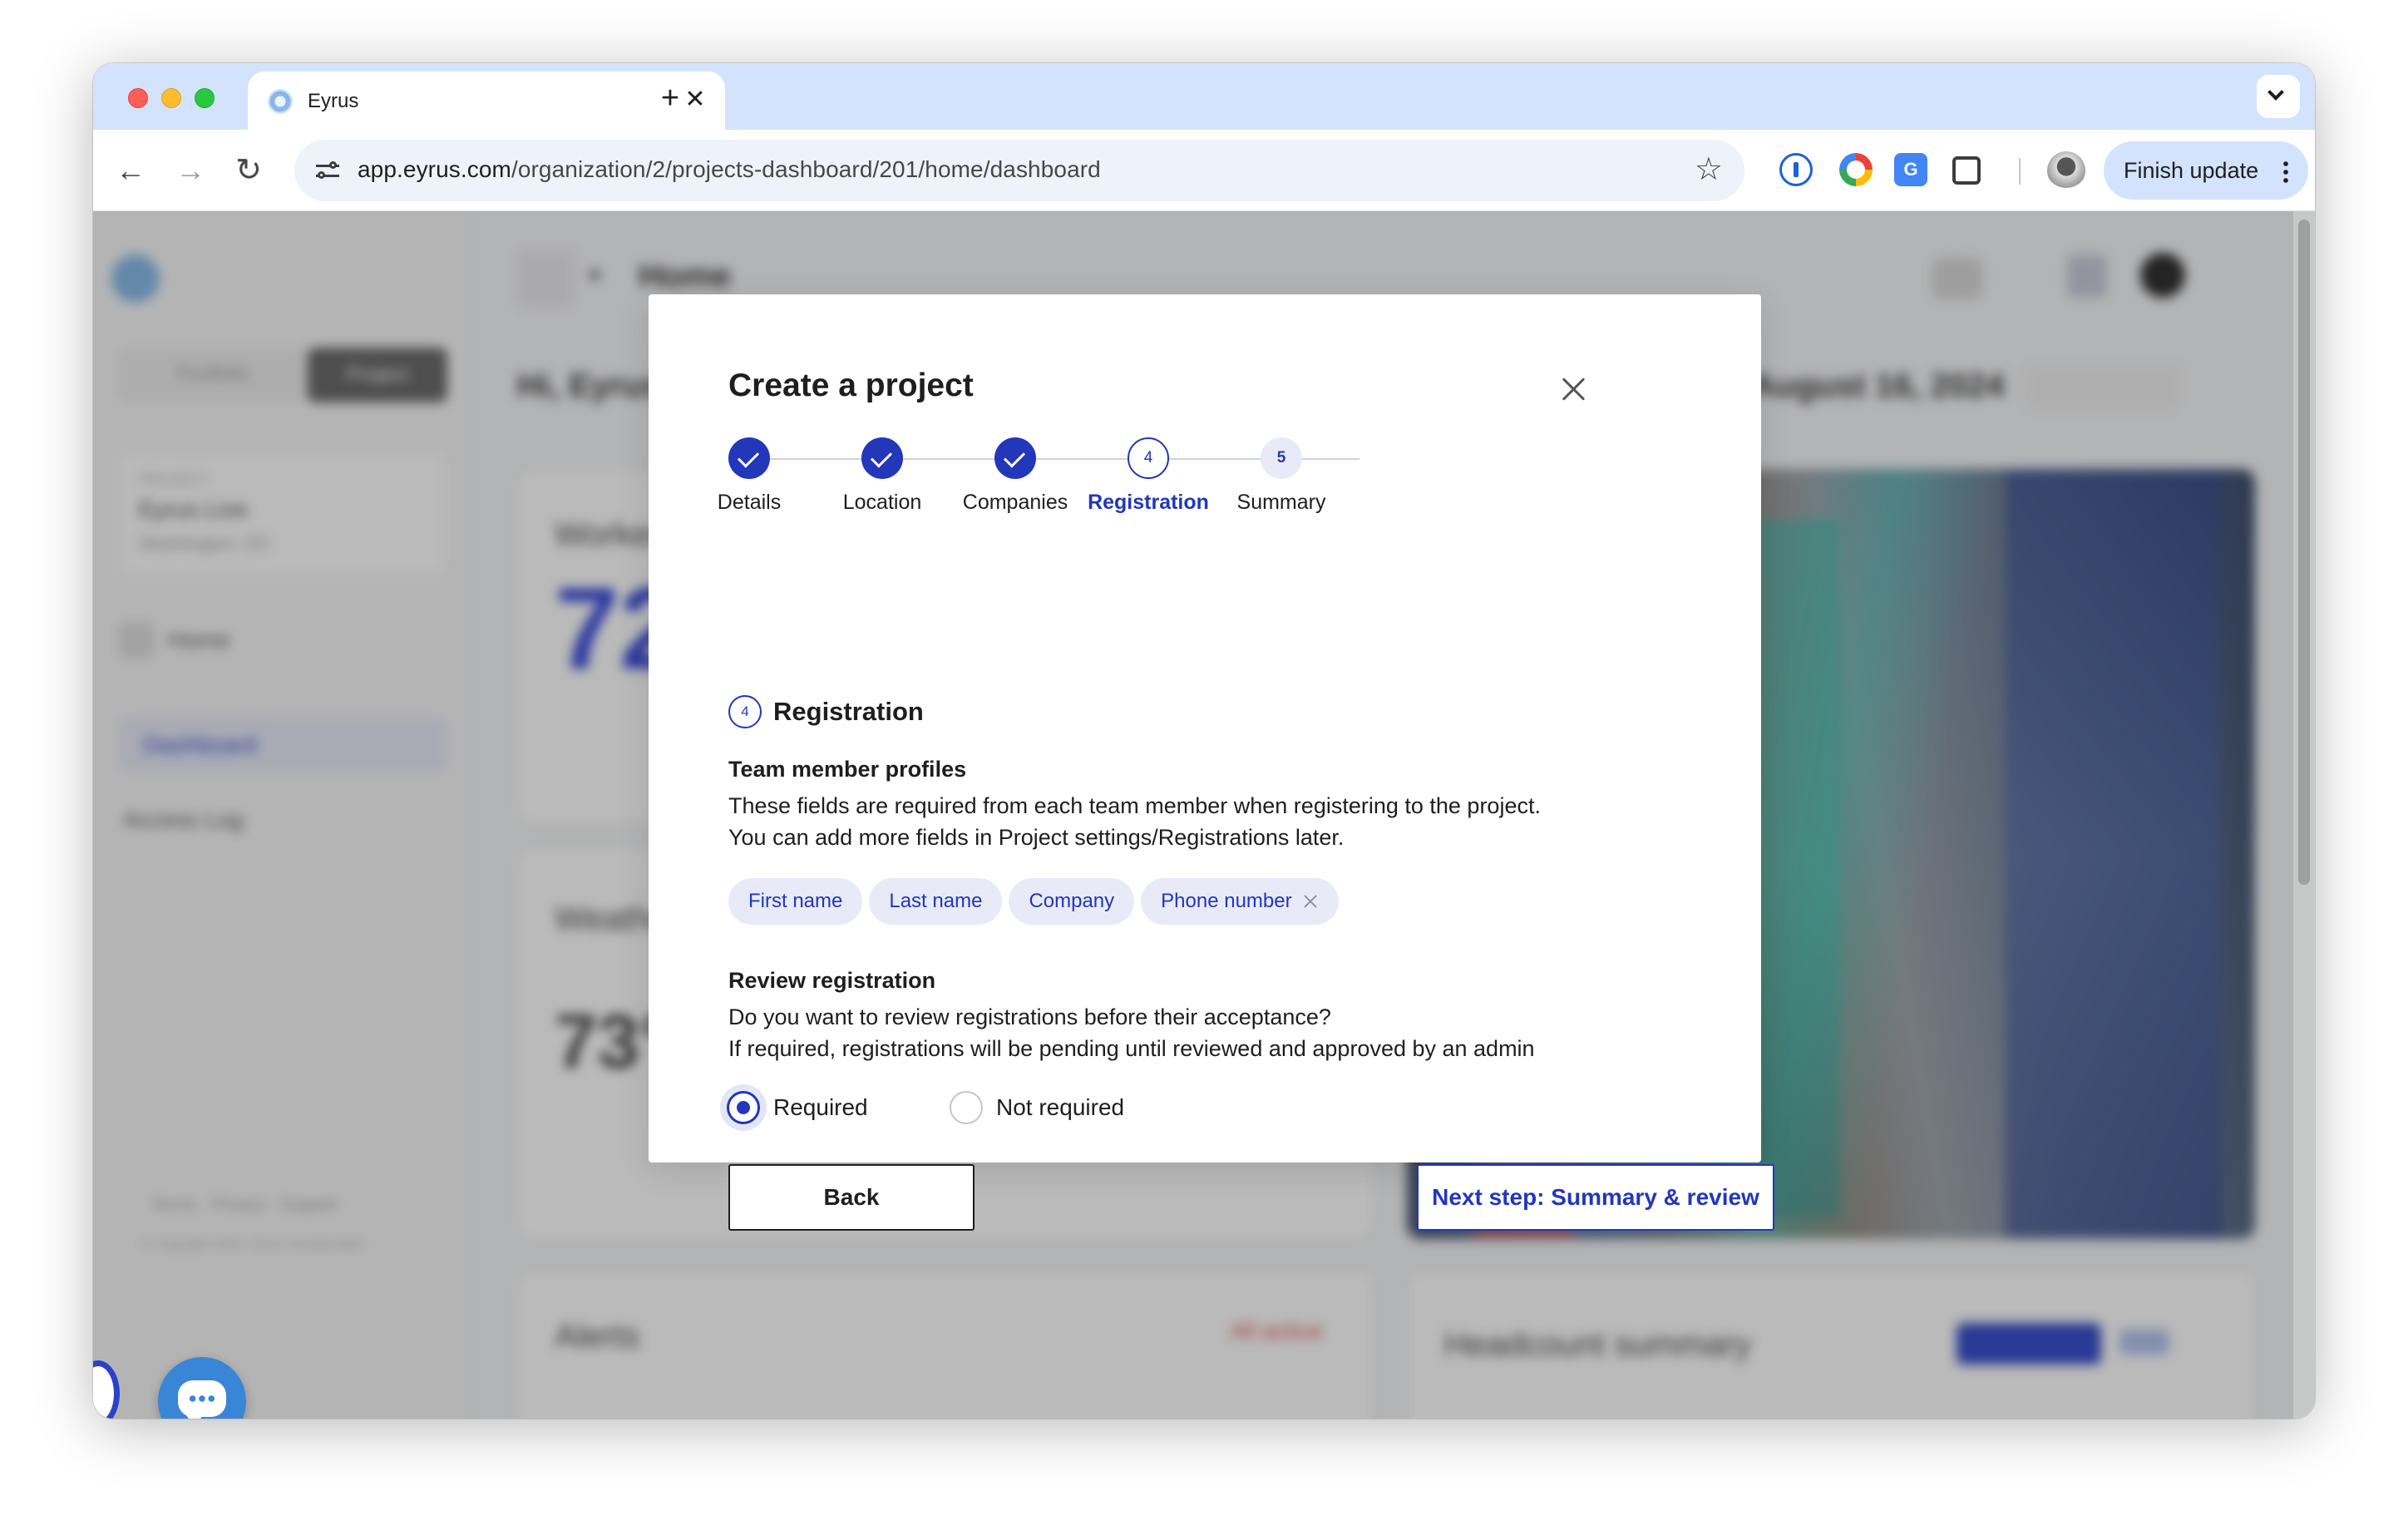 The height and width of the screenshot is (1540, 2408). What do you see at coordinates (2304, 552) in the screenshot?
I see `scrollbar-thumb` at bounding box center [2304, 552].